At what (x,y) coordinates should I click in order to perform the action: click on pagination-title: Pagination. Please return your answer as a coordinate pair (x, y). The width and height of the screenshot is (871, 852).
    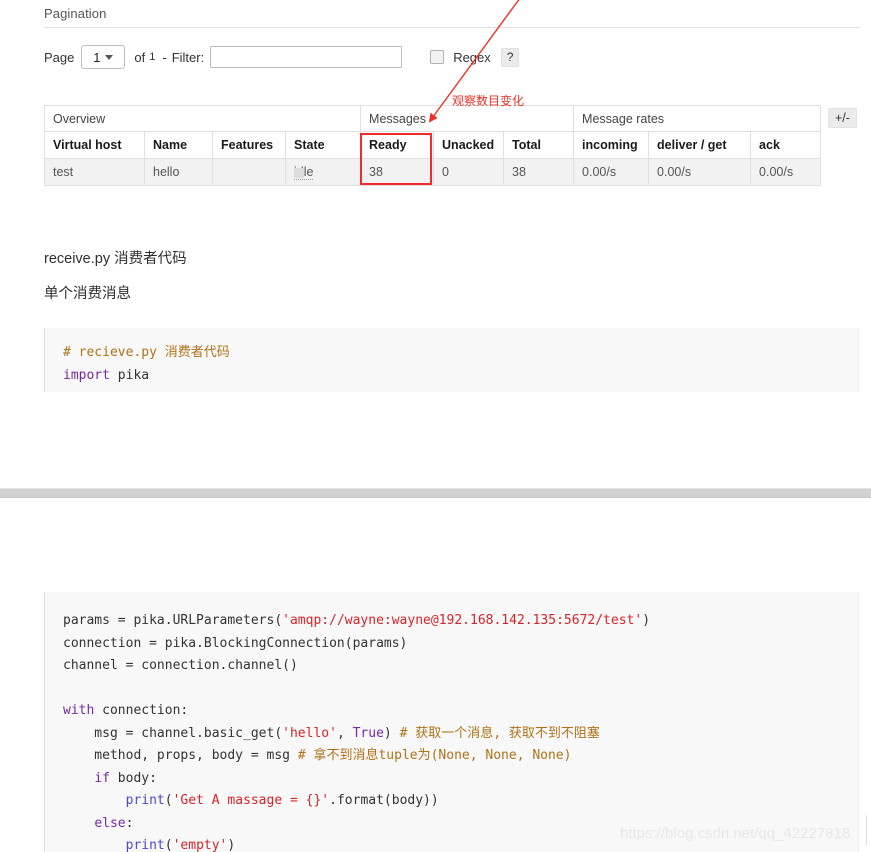
    Looking at the image, I should click on (452, 17).